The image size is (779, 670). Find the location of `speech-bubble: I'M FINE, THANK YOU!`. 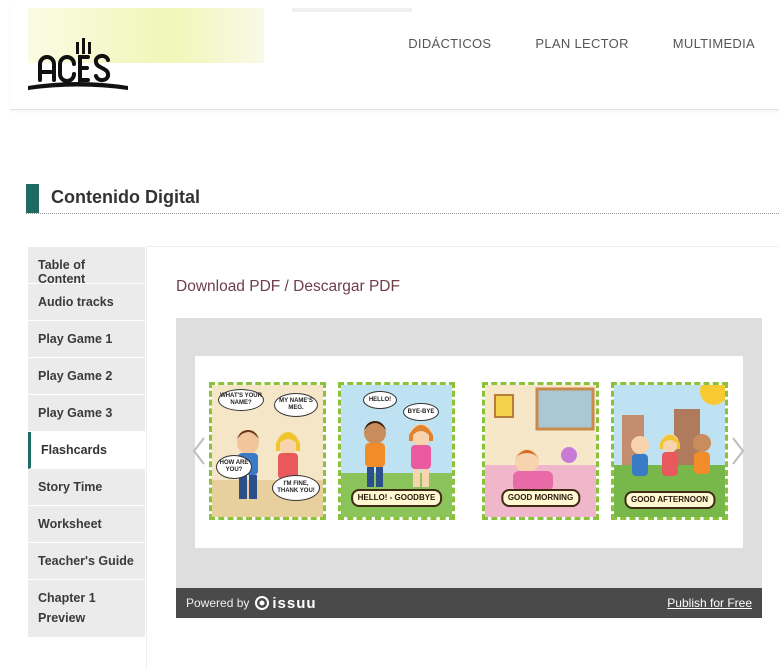

speech-bubble: I'M FINE, THANK YOU! is located at coordinates (296, 488).